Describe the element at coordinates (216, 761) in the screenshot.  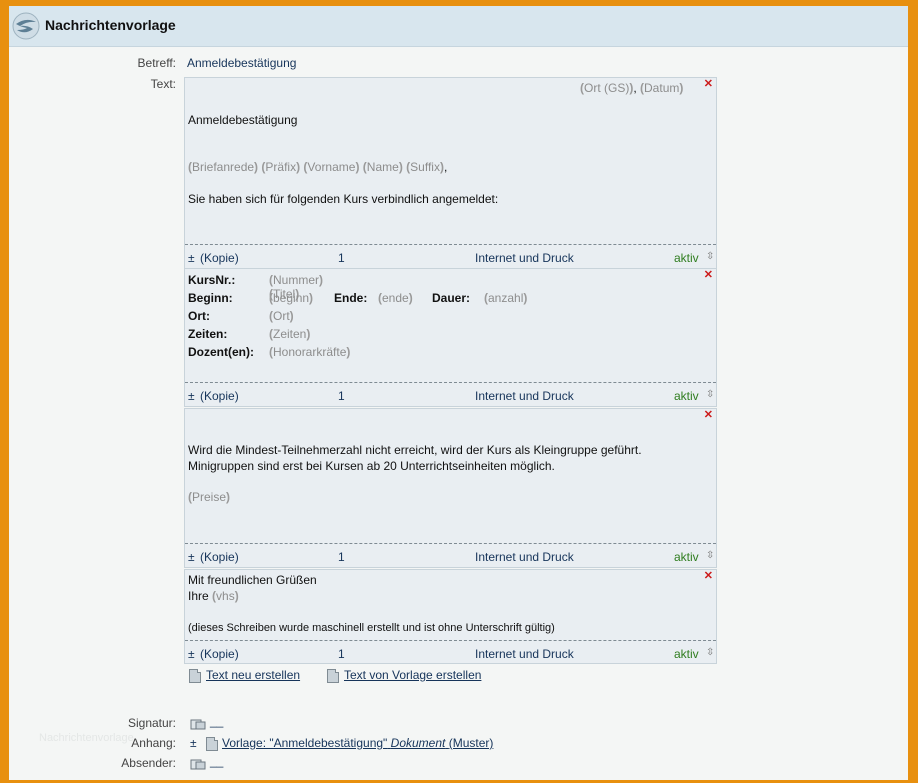
I see `absender-value: __` at that location.